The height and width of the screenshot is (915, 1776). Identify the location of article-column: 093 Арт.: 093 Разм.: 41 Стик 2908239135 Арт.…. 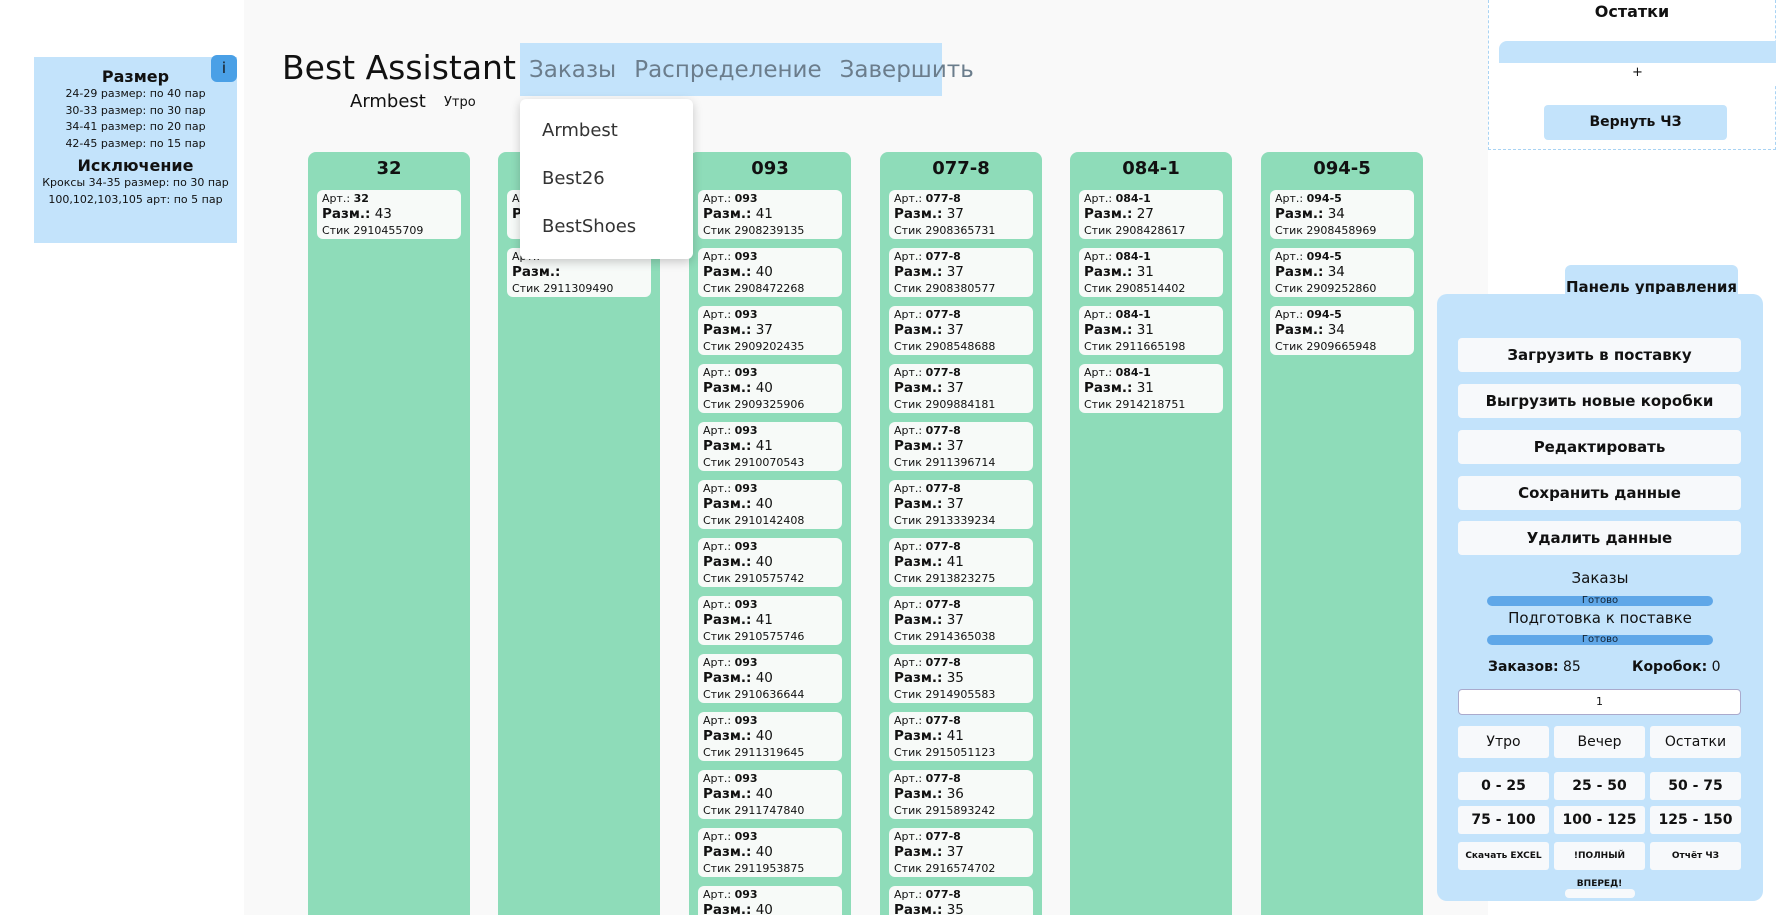
(770, 533).